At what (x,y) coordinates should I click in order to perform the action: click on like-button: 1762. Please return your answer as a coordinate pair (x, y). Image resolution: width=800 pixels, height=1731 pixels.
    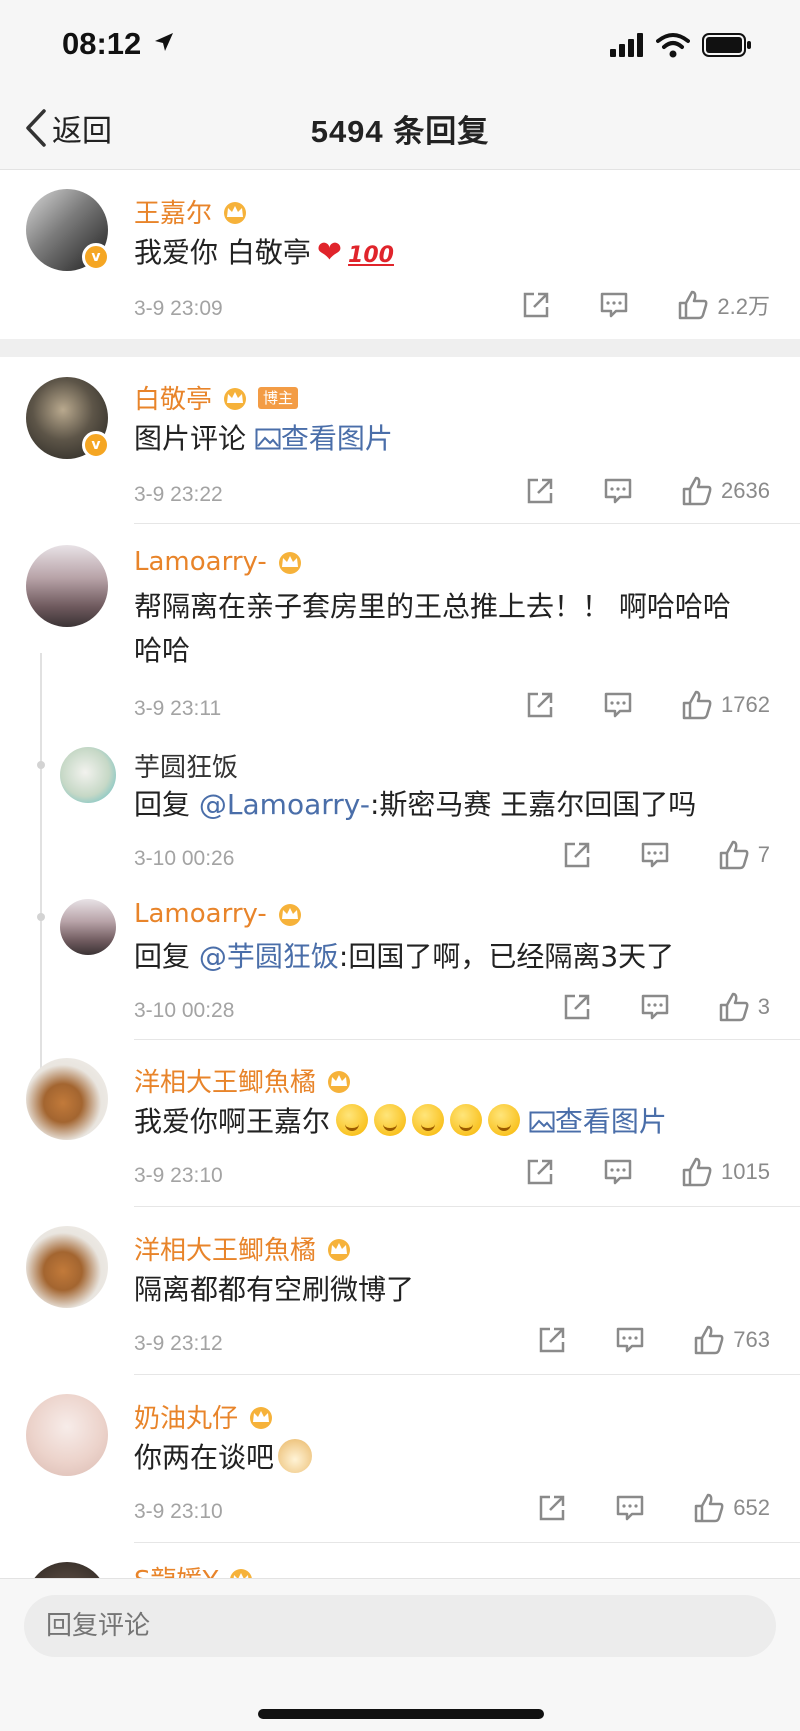
    Looking at the image, I should click on (725, 705).